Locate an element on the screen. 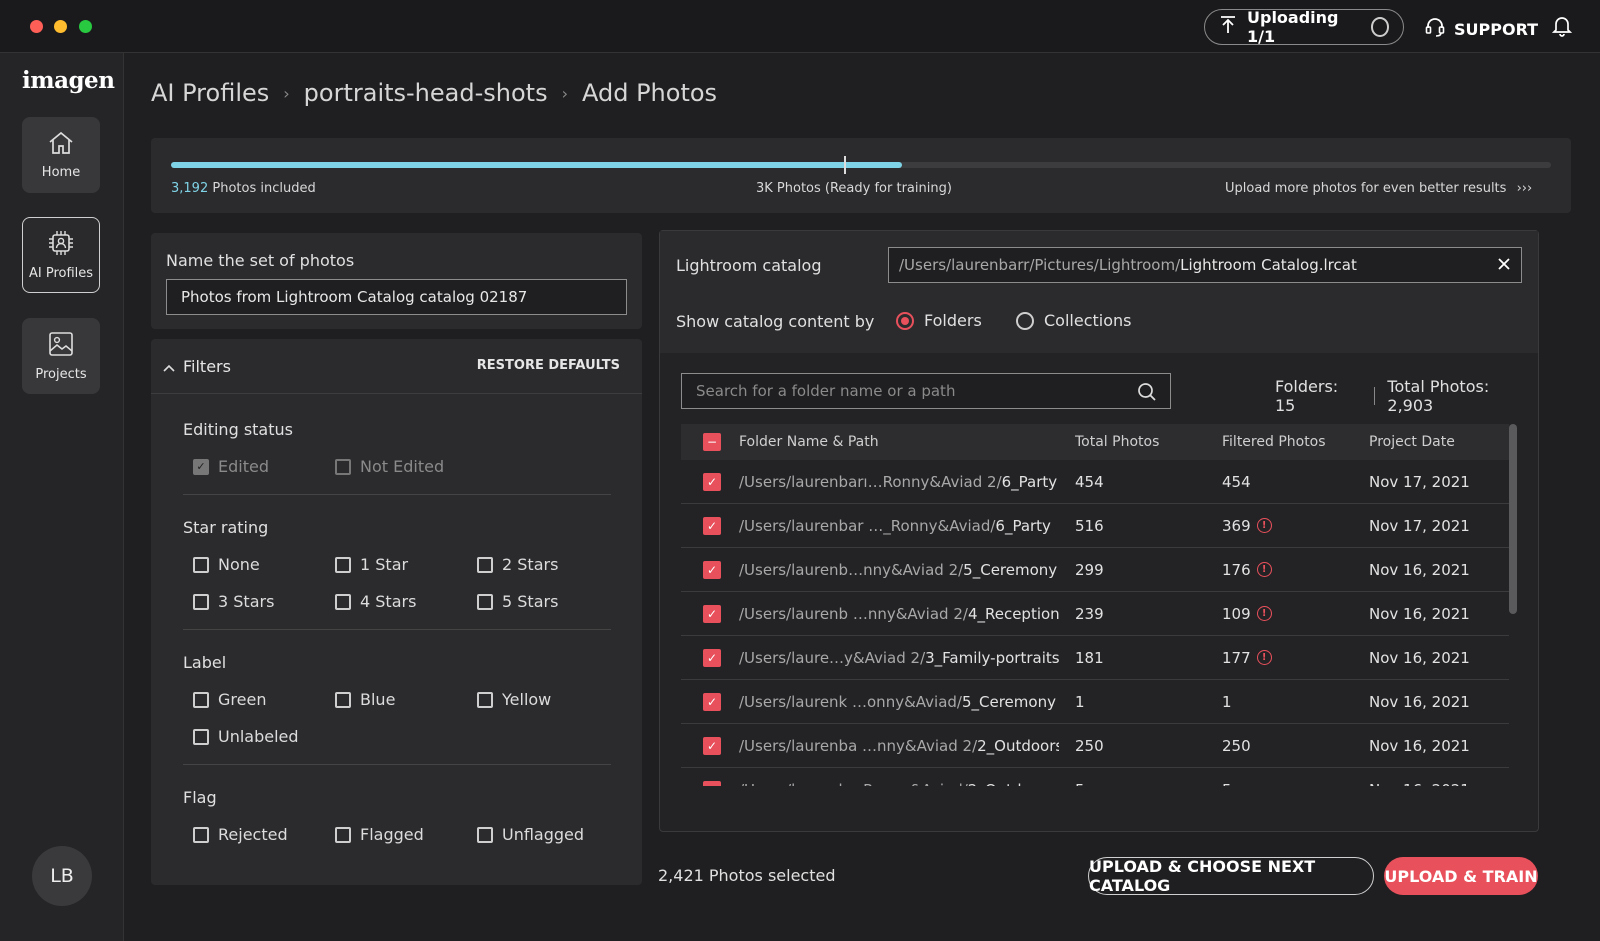  folder-path-prefix: /Users/laurenbar …_Ronny&Aviad/ is located at coordinates (867, 525).